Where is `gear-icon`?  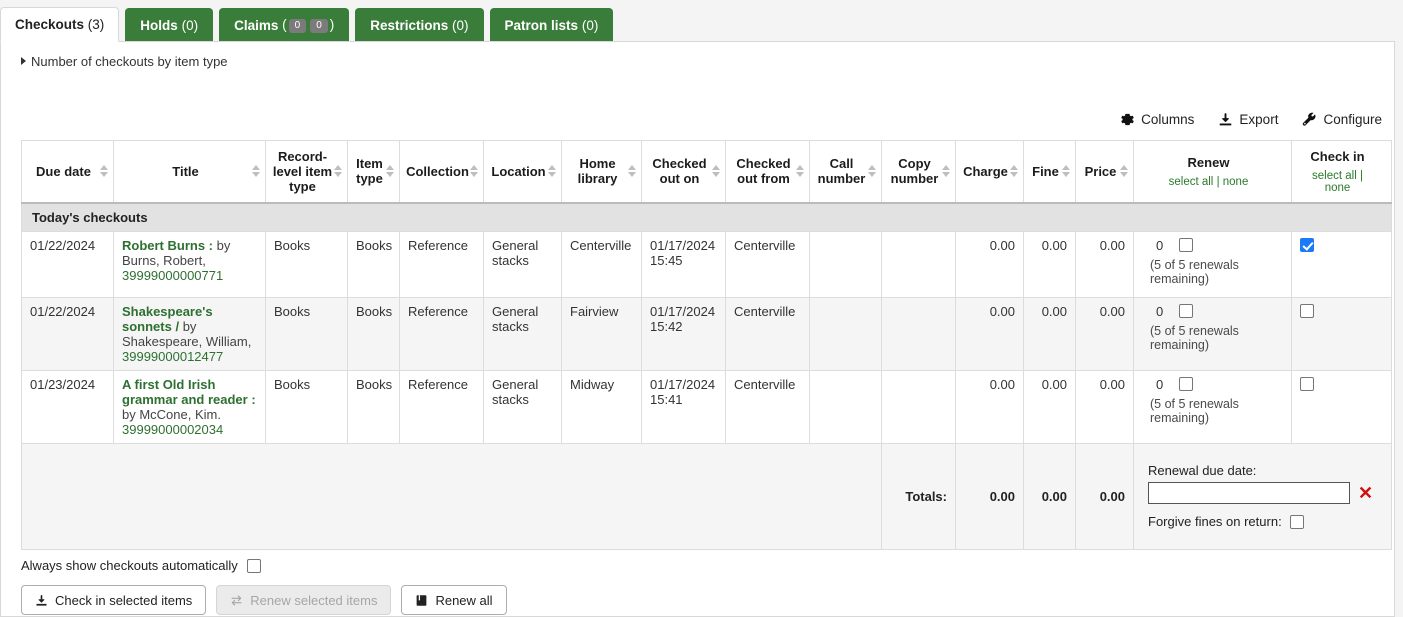
gear-icon is located at coordinates (1127, 119).